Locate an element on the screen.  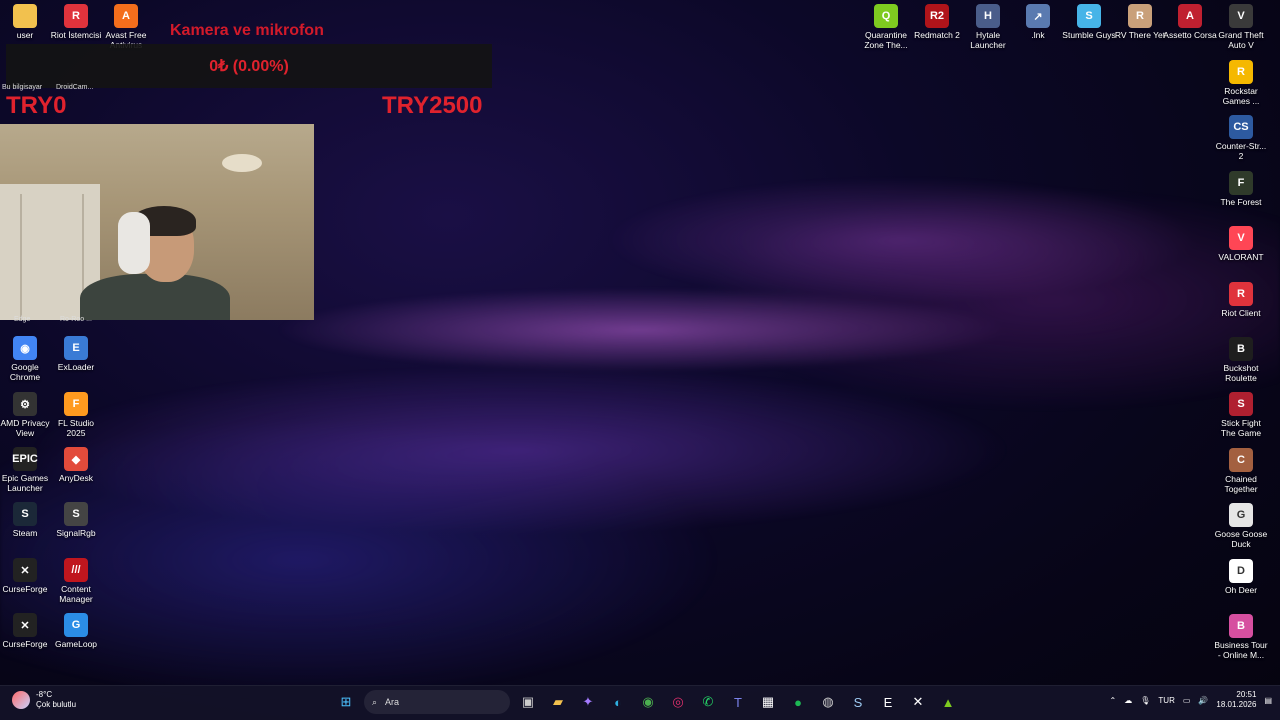
assetto-corsa-icon: A is located at coordinates (1190, 16).